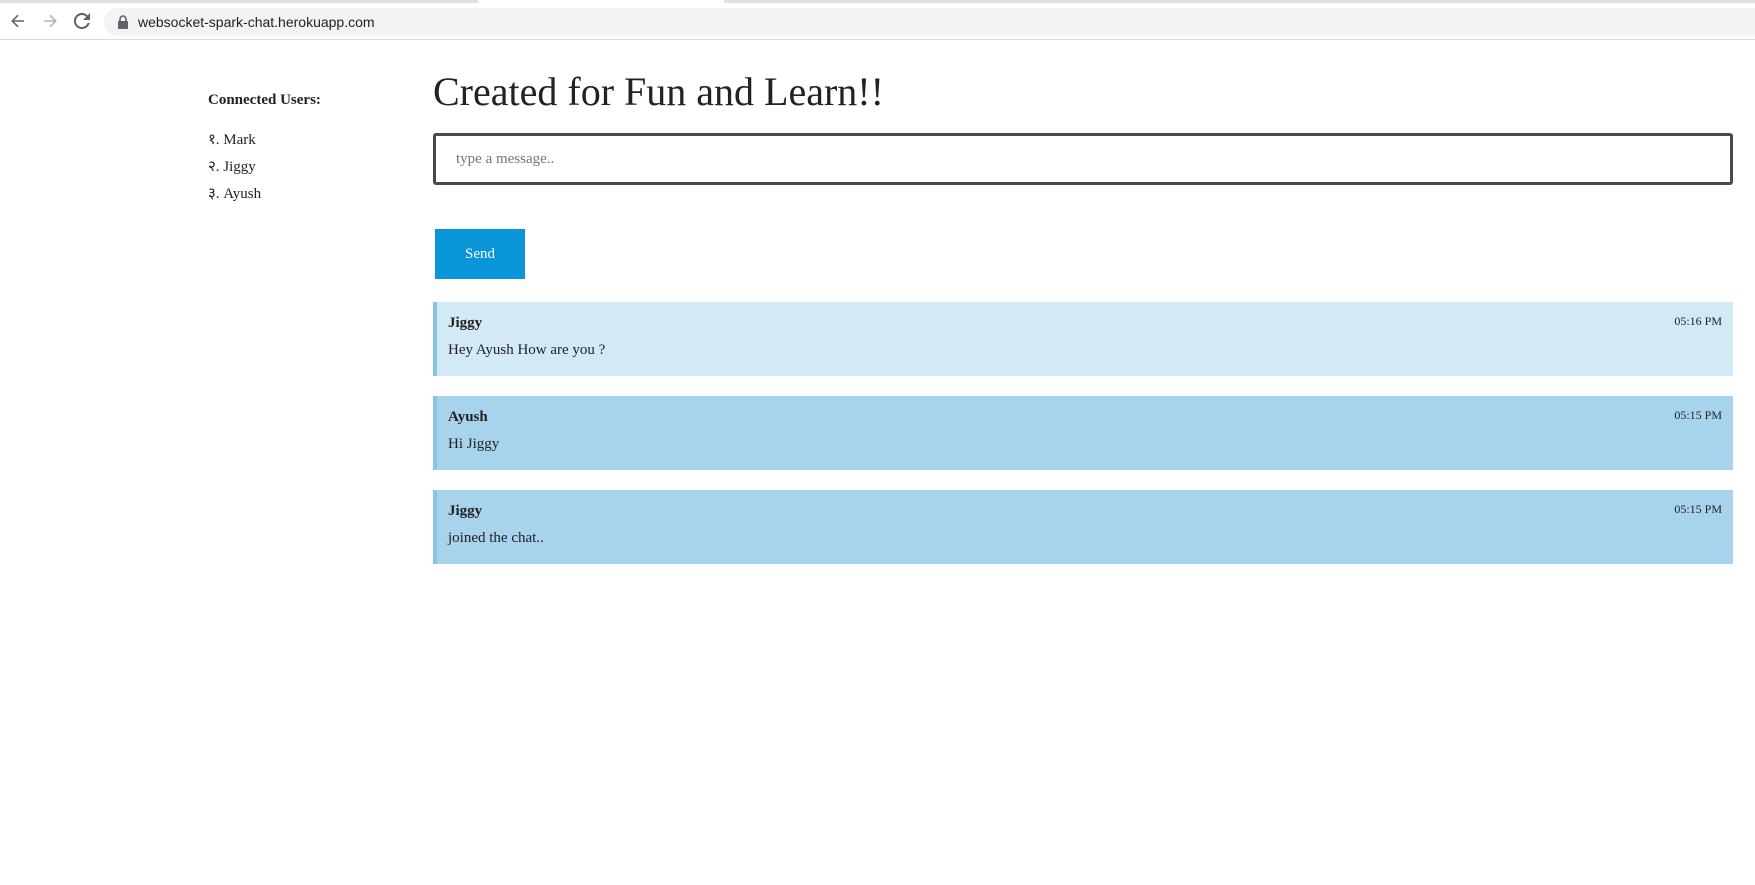  I want to click on url-text: websocket-spark-chat.herokuapp.com, so click(256, 22).